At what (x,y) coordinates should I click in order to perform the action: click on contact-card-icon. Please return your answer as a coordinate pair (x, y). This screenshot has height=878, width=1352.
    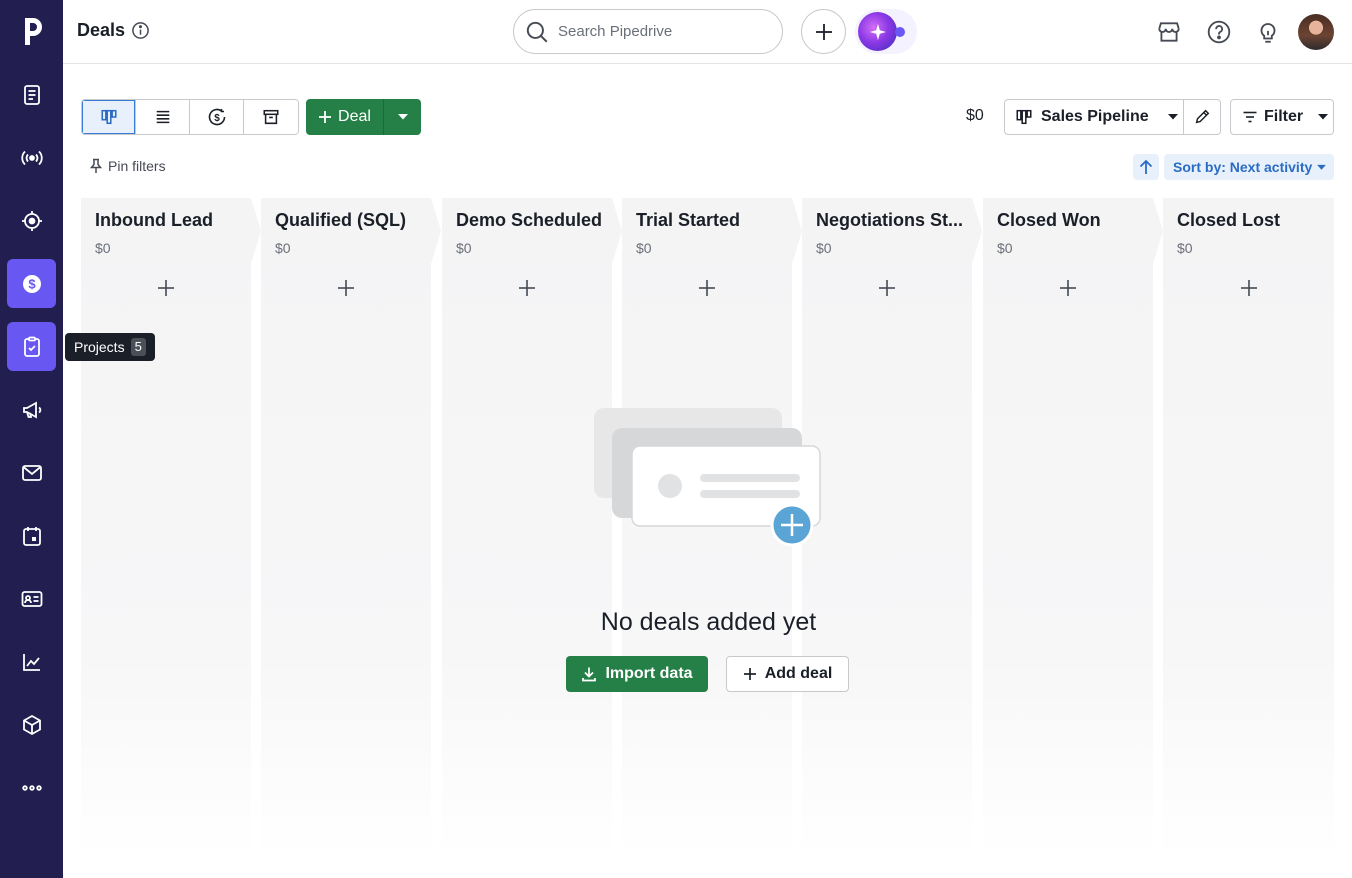
    Looking at the image, I should click on (31, 598).